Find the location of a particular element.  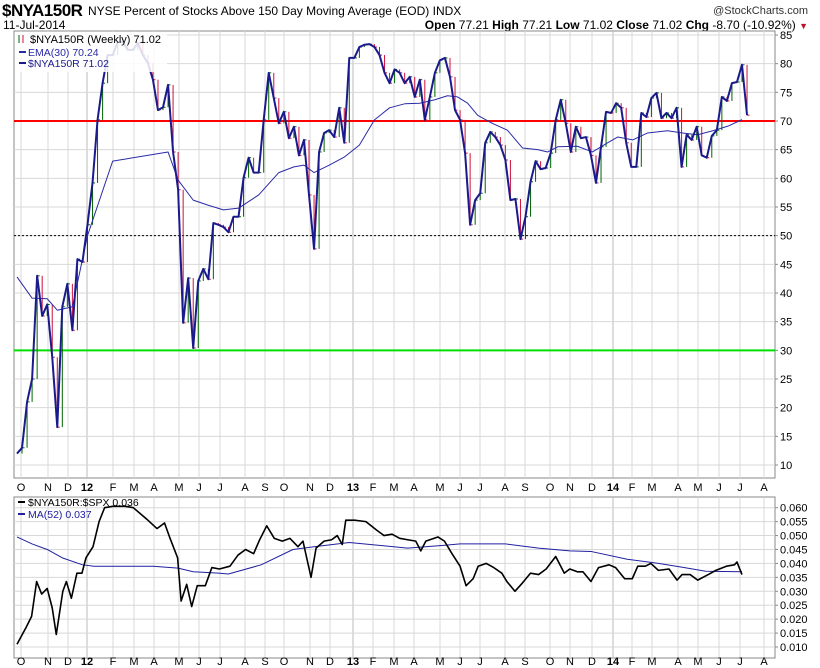

ratio-y-tick-label: 0.060 is located at coordinates (794, 509).